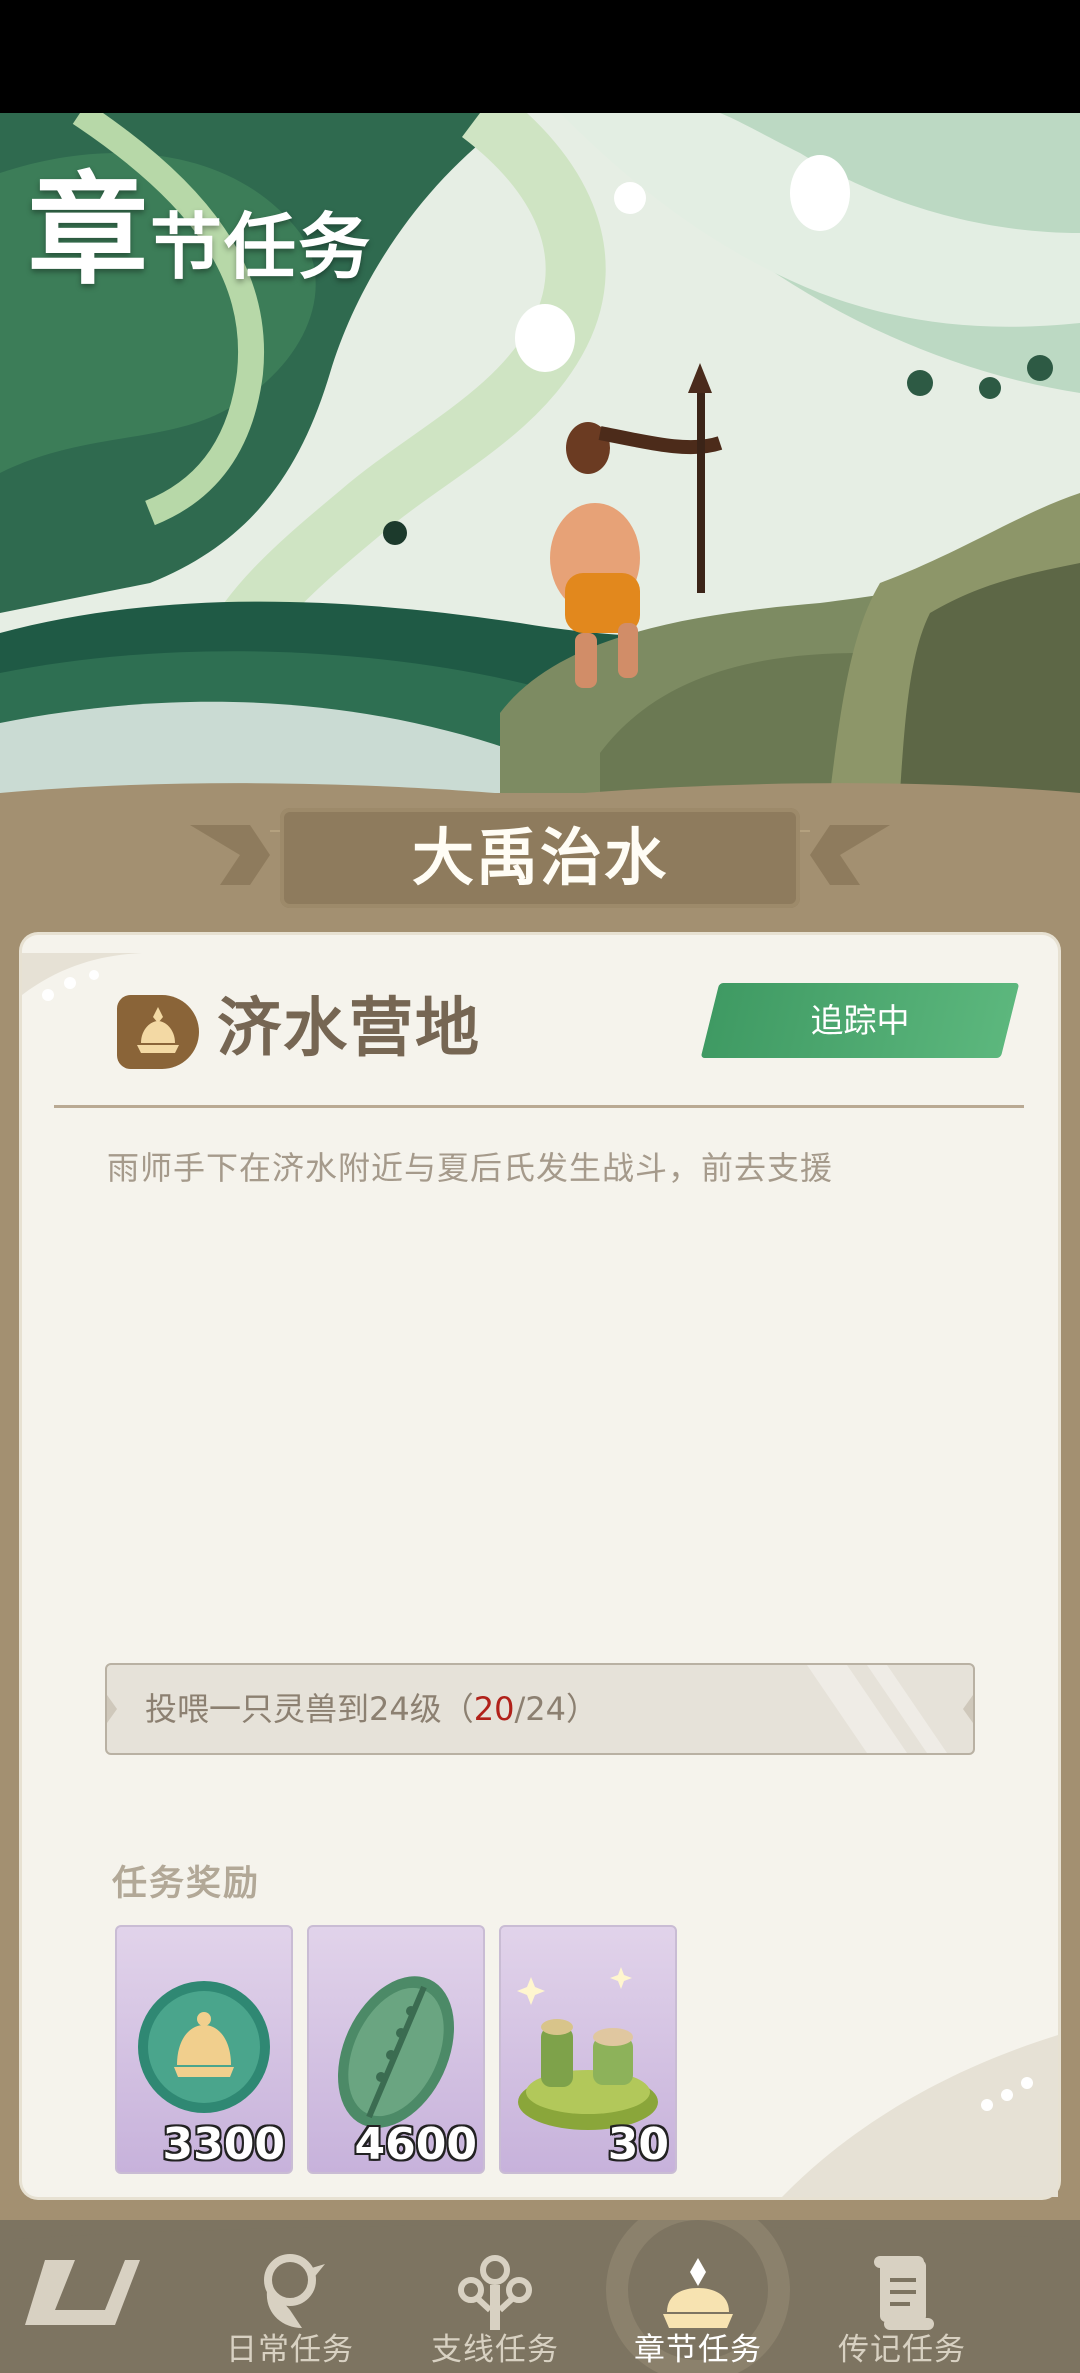  What do you see at coordinates (588, 2049) in the screenshot?
I see `reward-item: 30` at bounding box center [588, 2049].